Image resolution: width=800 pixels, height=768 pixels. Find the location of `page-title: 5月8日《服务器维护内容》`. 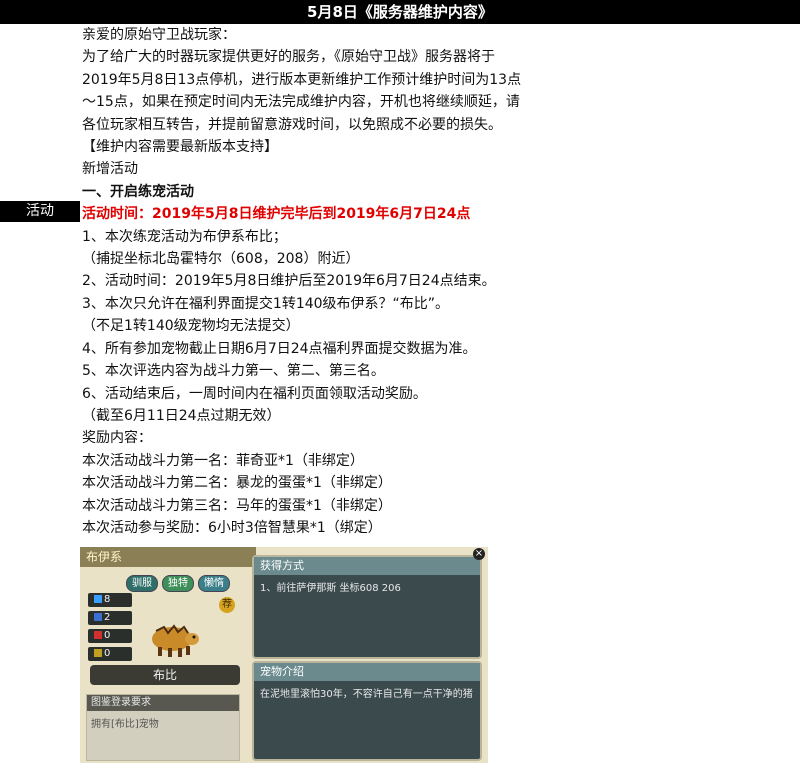

page-title: 5月8日《服务器维护内容》 is located at coordinates (400, 12).